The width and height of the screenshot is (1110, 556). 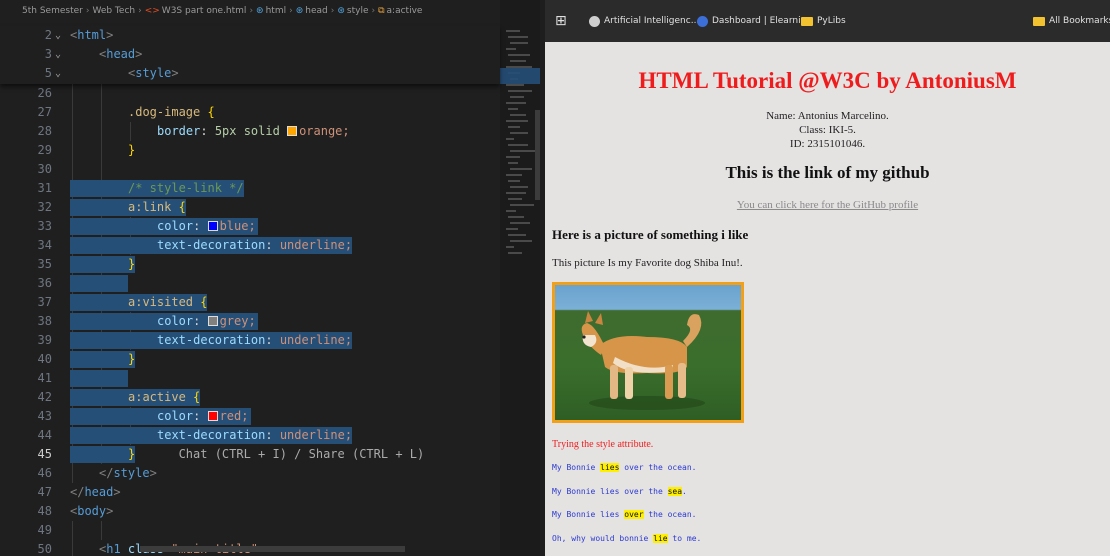 What do you see at coordinates (358, 11) in the screenshot?
I see `breadcrumb-item: style` at bounding box center [358, 11].